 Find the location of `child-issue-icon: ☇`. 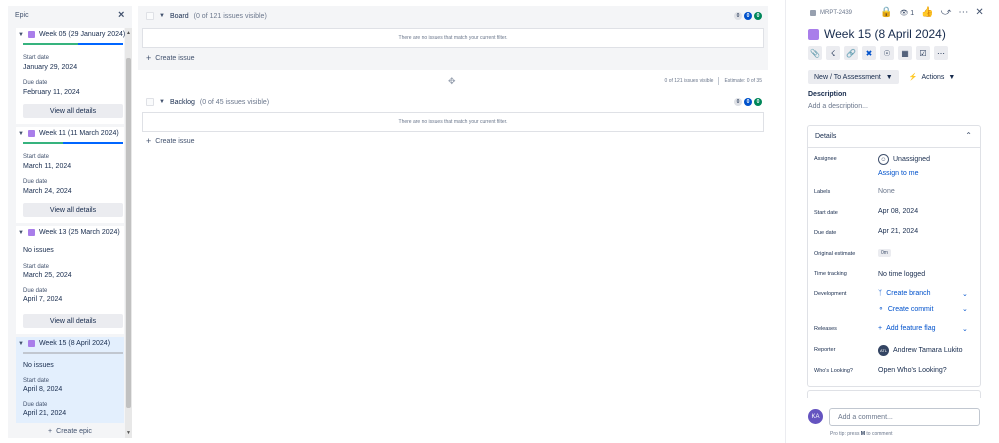

child-issue-icon: ☇ is located at coordinates (833, 53).